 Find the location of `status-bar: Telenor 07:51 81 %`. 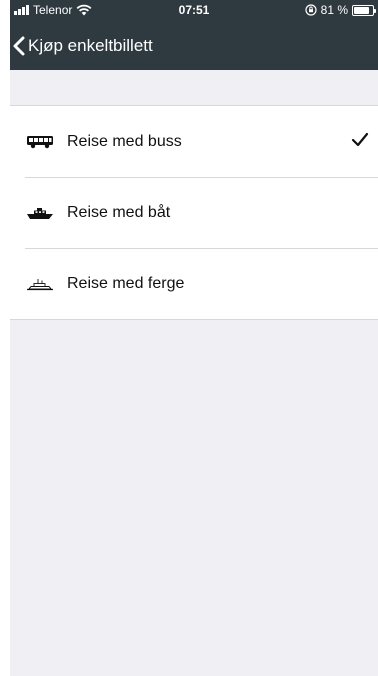

status-bar: Telenor 07:51 81 % is located at coordinates (194, 11).